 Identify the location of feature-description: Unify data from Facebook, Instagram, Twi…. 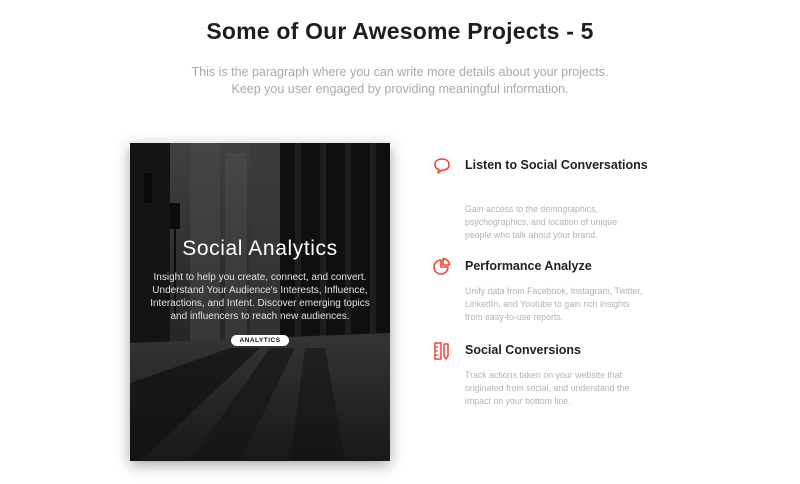
(554, 304).